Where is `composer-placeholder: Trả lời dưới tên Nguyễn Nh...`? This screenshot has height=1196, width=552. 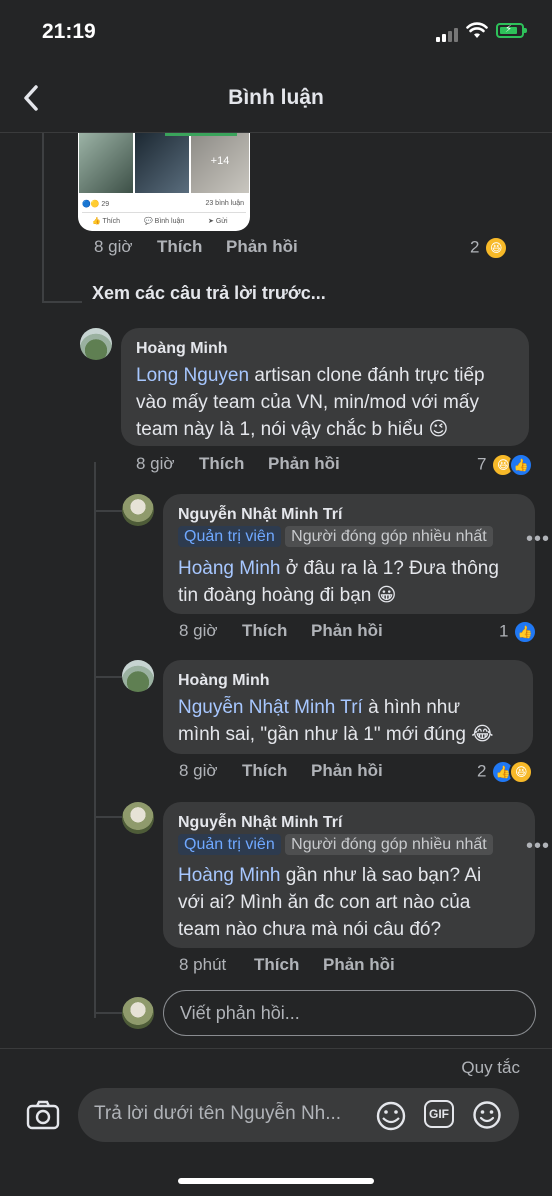 composer-placeholder: Trả lời dưới tên Nguyễn Nh... is located at coordinates (218, 1113).